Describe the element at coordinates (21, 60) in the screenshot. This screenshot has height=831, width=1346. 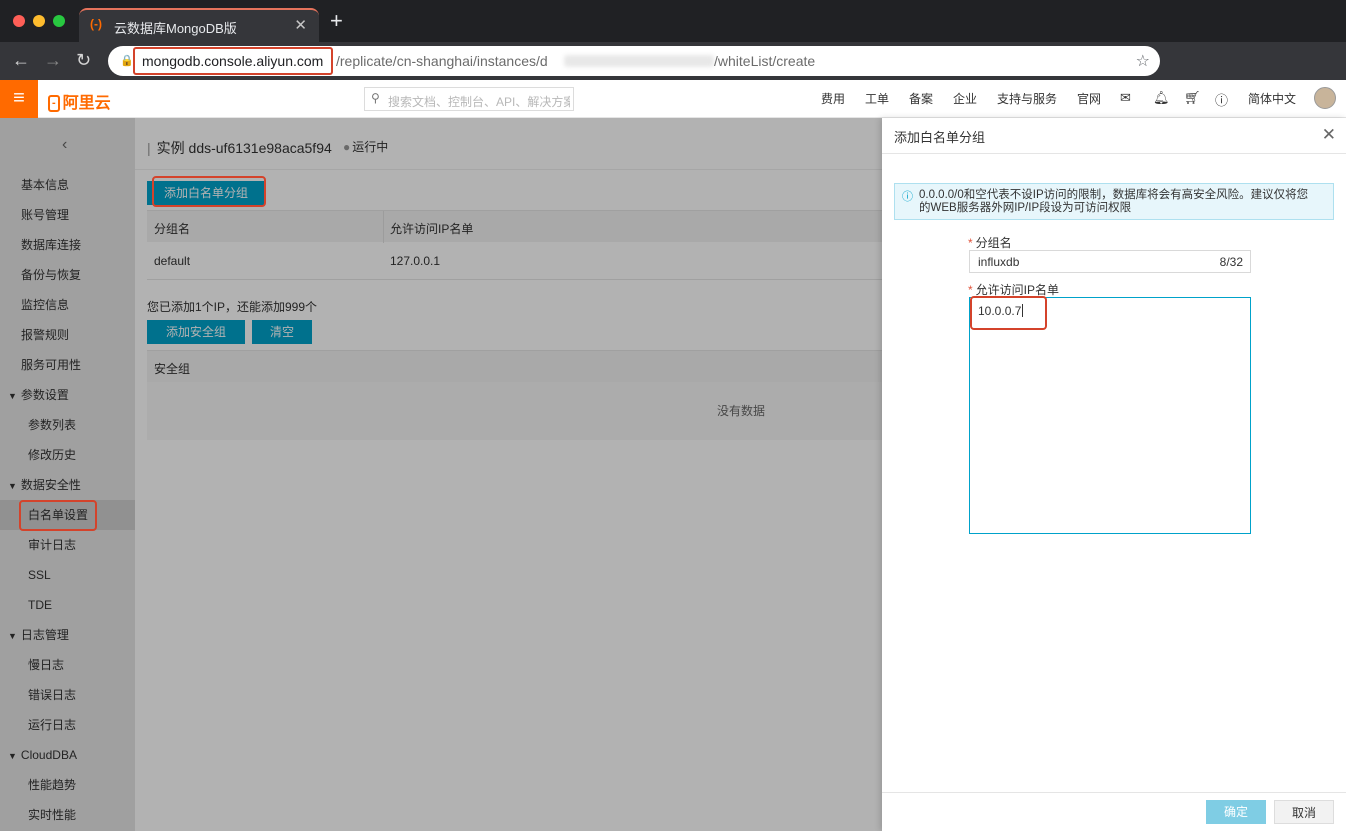
I see `back-icon: ←` at that location.